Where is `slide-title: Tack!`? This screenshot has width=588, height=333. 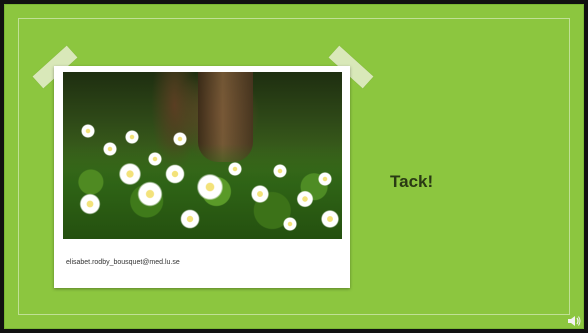 slide-title: Tack! is located at coordinates (412, 181).